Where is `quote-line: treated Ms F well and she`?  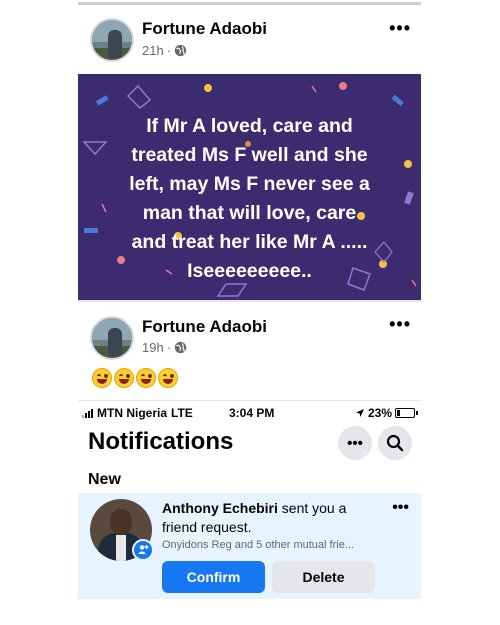
quote-line: treated Ms F well and she is located at coordinates (249, 155).